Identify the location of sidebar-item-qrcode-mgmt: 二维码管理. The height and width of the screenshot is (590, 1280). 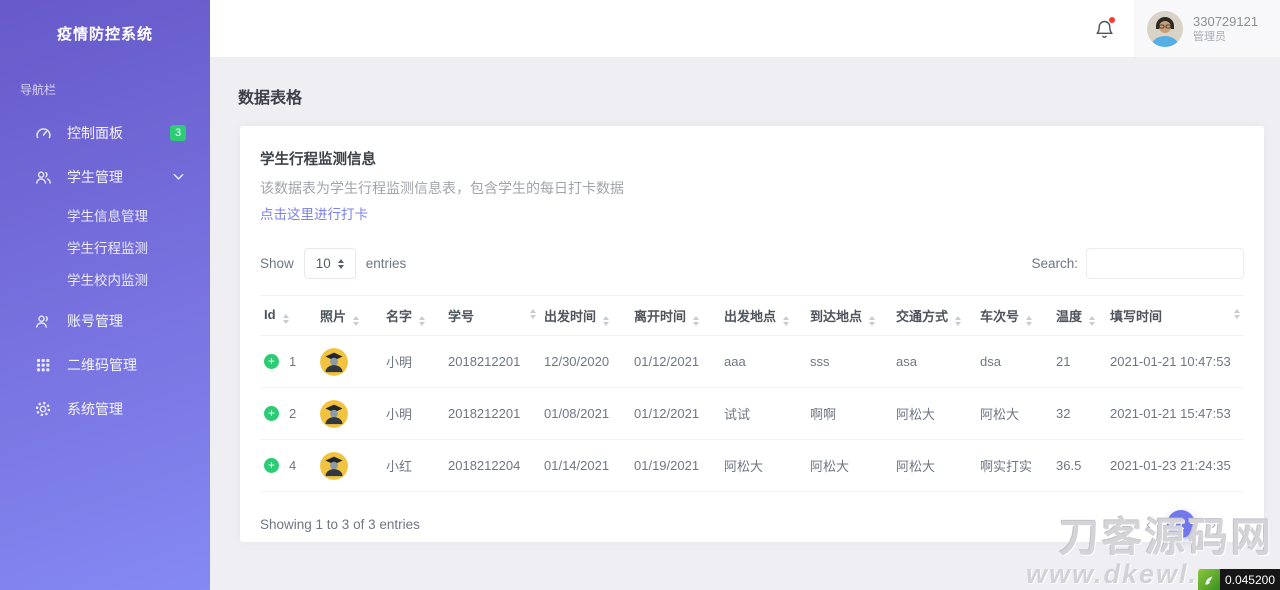
(105, 365).